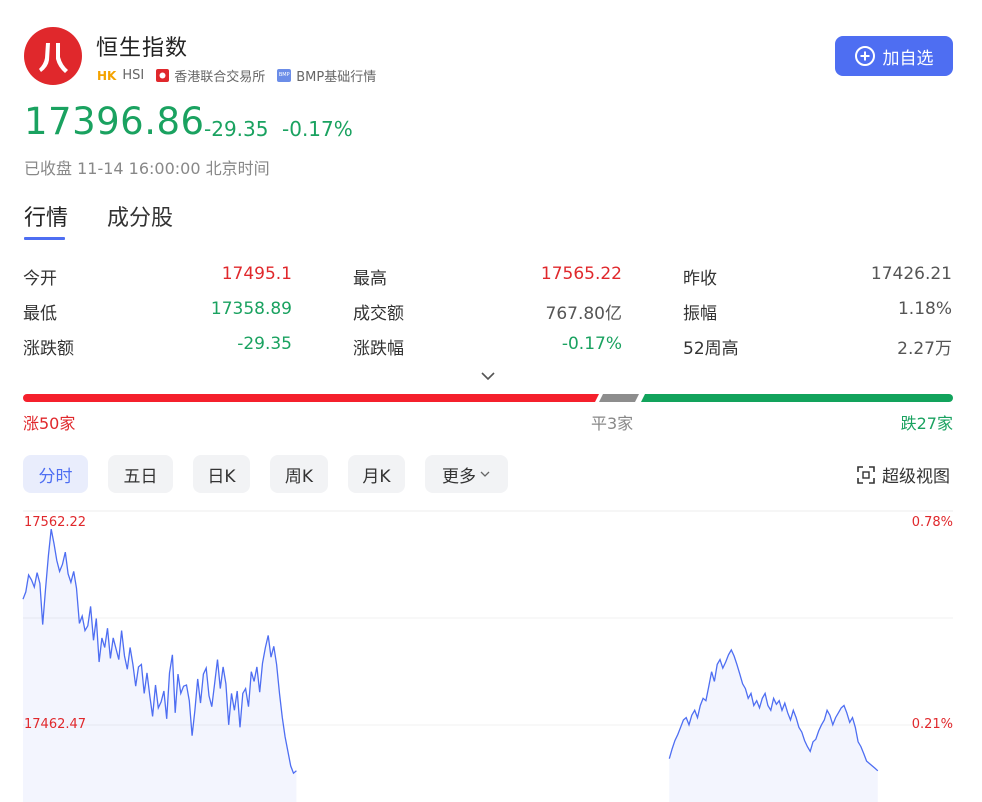 The image size is (982, 802). I want to click on stat-value-open: 17495.1, so click(256, 274).